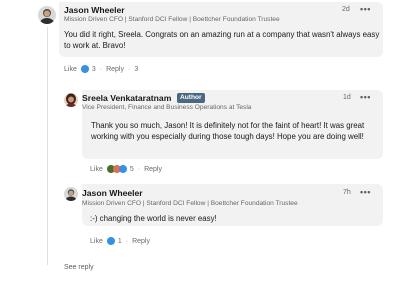  What do you see at coordinates (131, 169) in the screenshot?
I see `like-count: 5` at bounding box center [131, 169].